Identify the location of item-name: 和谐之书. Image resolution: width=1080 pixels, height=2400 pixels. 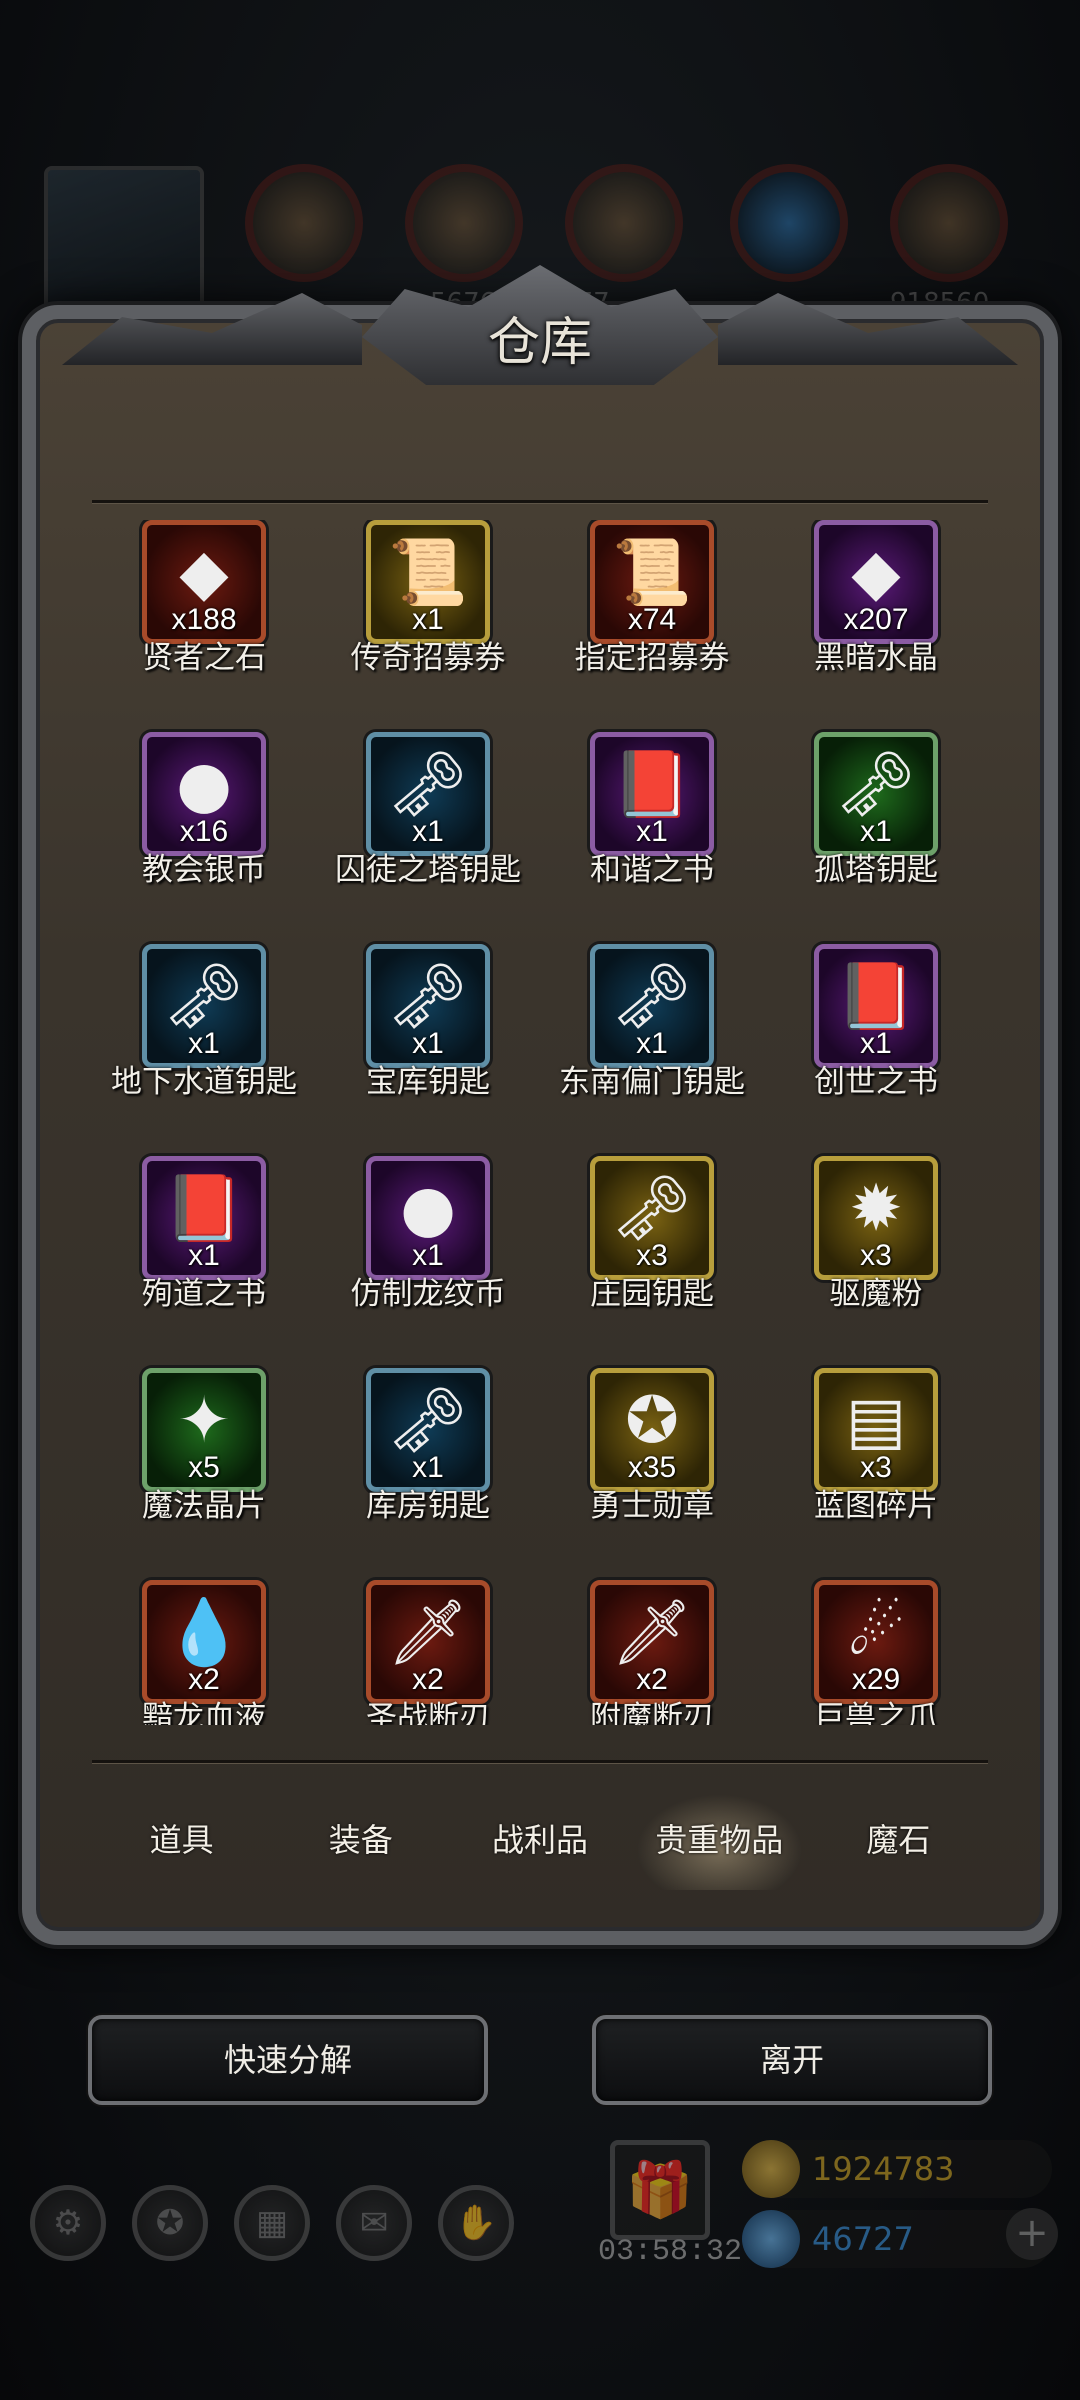
(652, 870).